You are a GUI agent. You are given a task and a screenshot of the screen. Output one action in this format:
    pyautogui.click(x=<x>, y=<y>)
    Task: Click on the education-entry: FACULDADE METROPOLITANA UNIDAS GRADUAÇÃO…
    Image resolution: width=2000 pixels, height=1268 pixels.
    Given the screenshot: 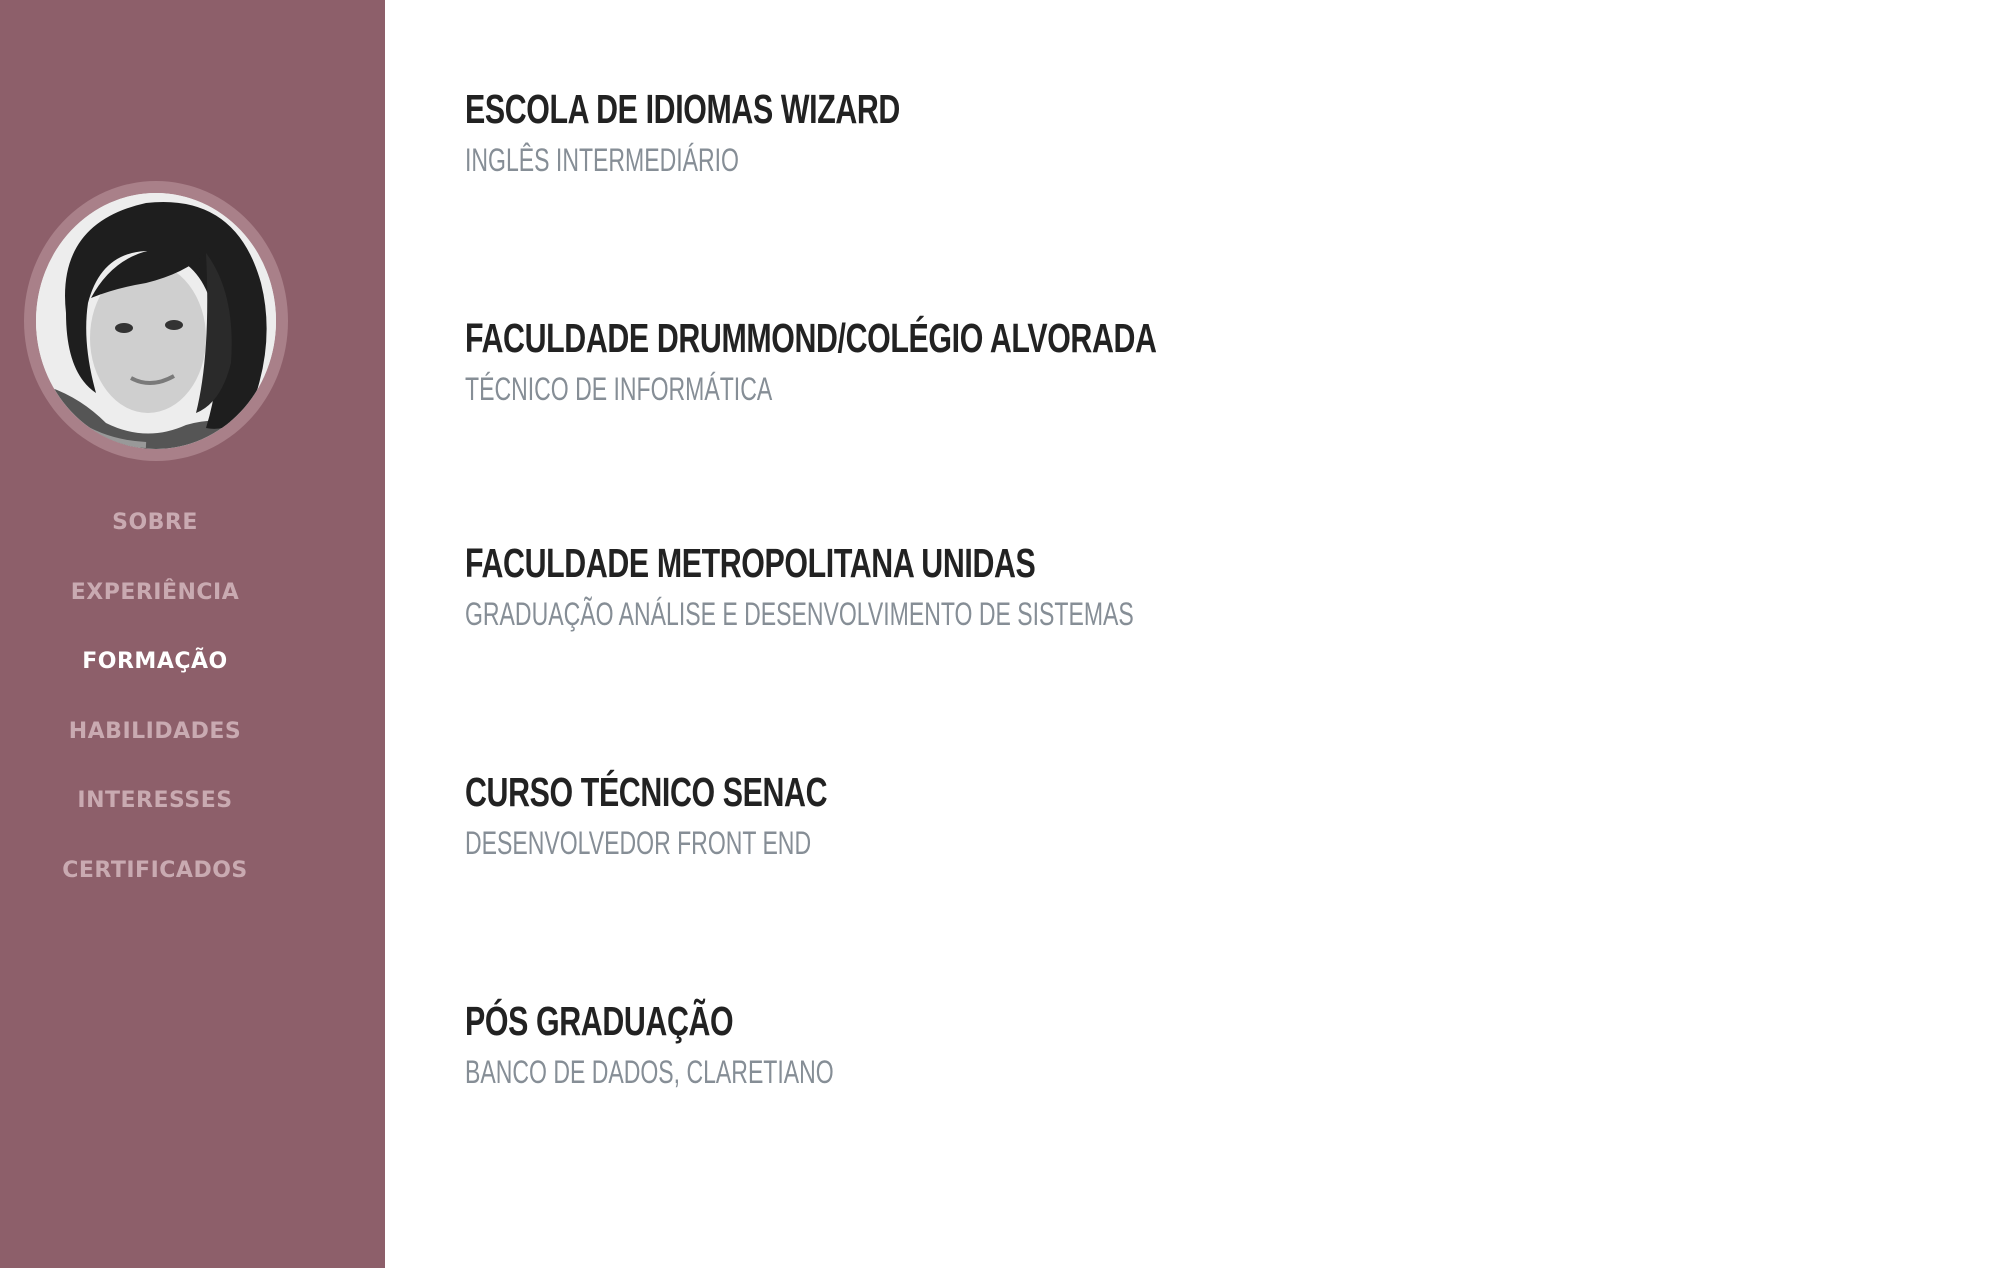 What is the action you would take?
    pyautogui.click(x=1165, y=586)
    